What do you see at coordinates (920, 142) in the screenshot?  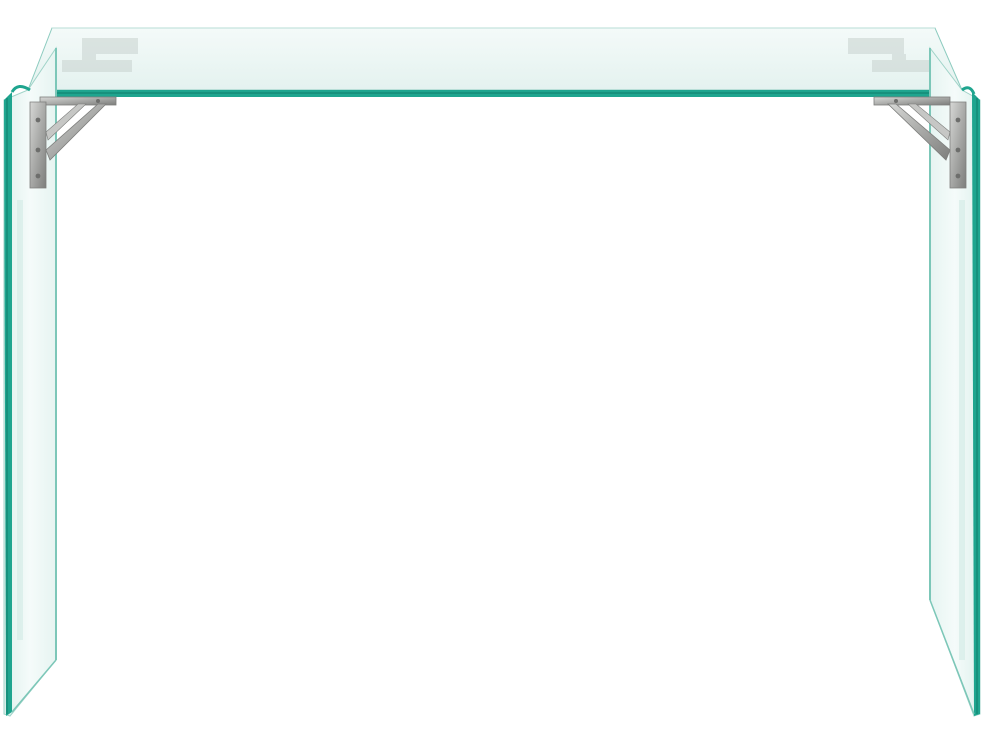 I see `right-metal-bracket` at bounding box center [920, 142].